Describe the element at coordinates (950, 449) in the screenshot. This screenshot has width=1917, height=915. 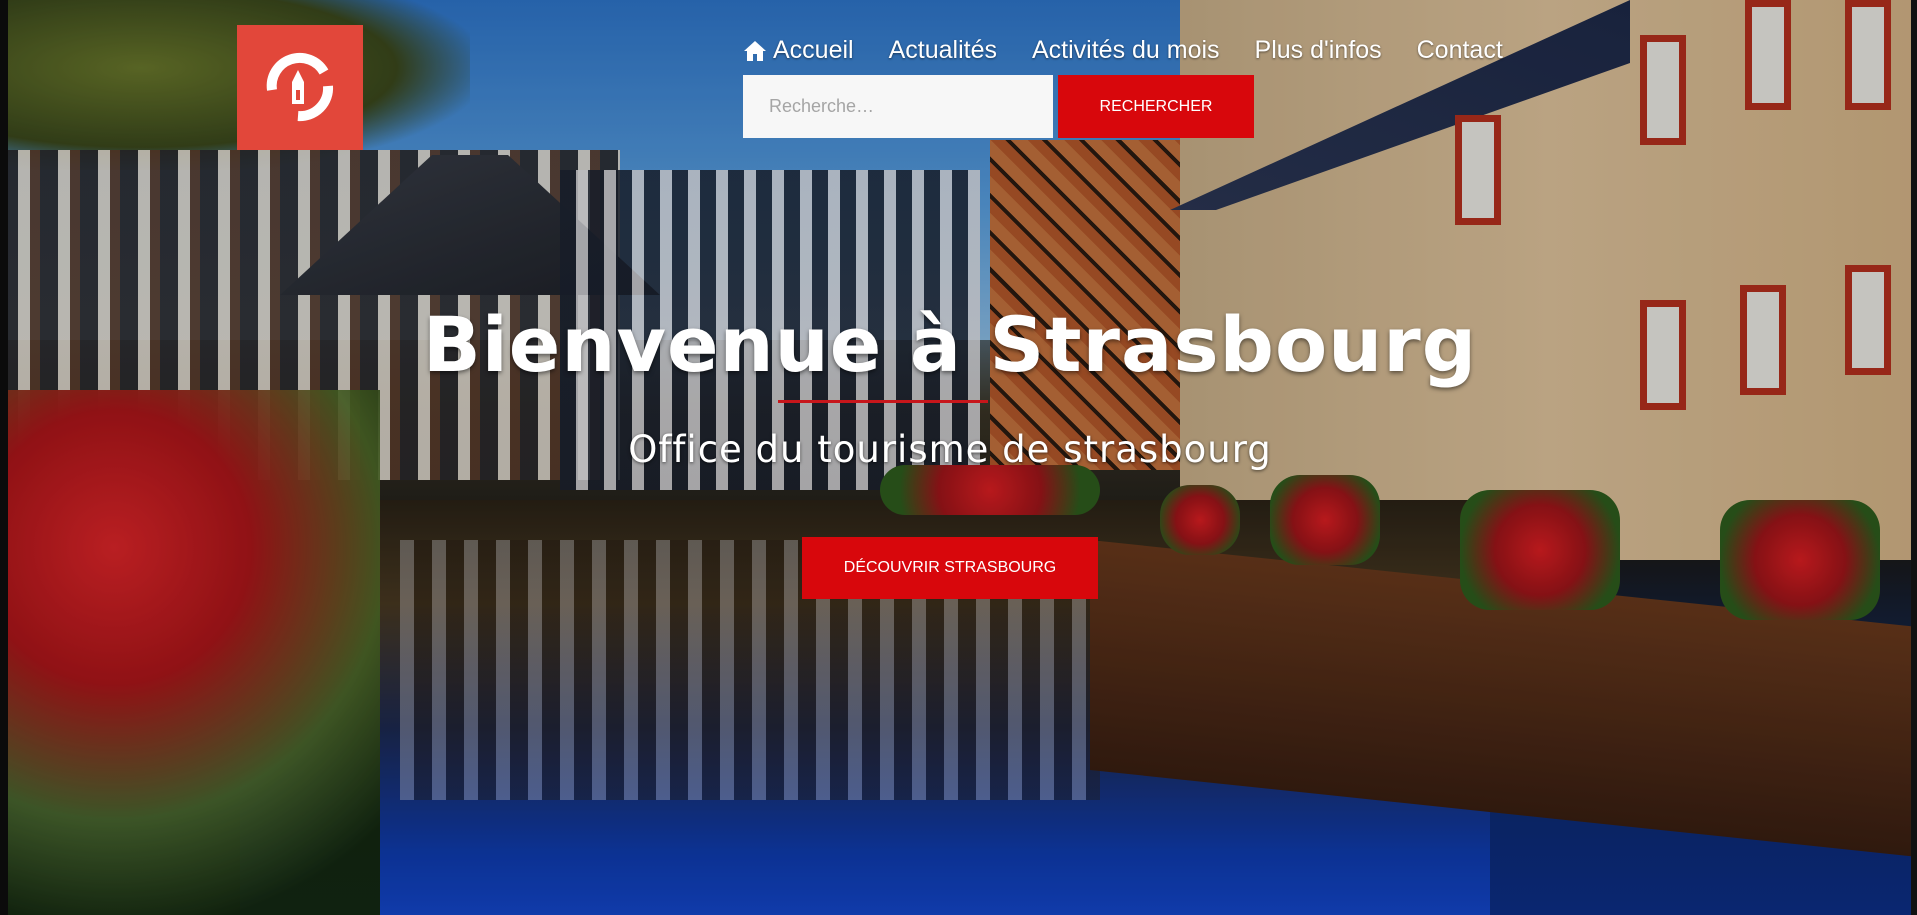
I see `hero-subtitle: Office du tourisme de strasbourg` at that location.